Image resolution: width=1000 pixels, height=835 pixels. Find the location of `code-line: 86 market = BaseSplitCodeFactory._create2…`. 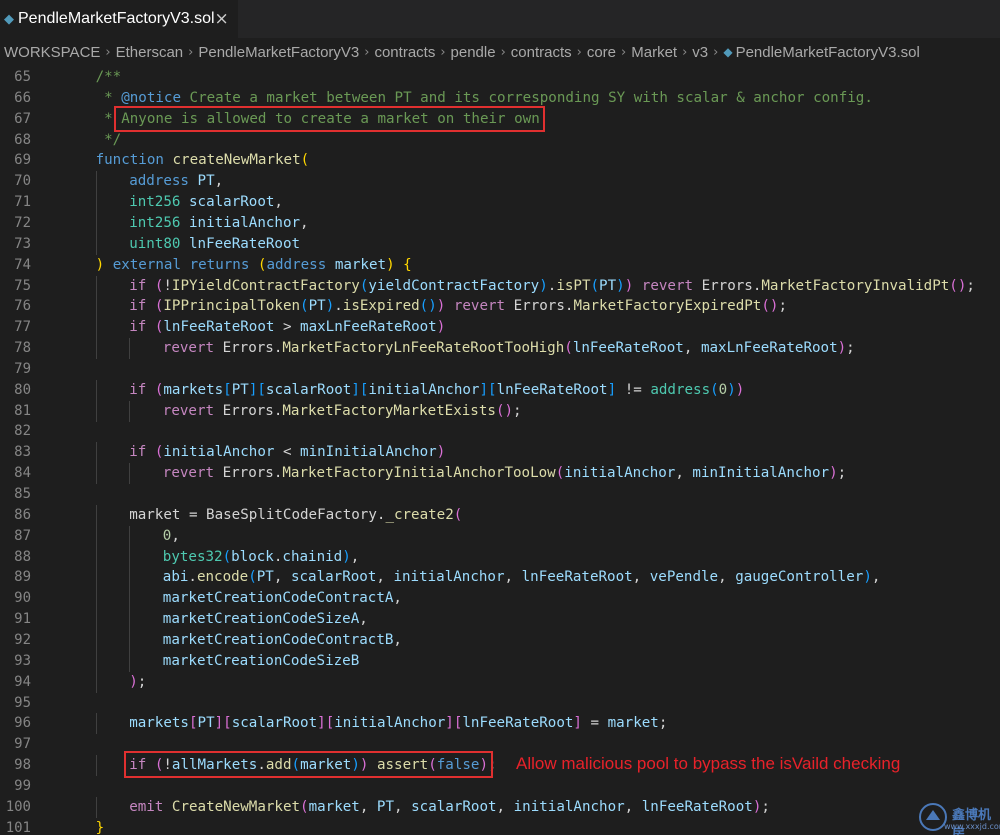

code-line: 86 market = BaseSplitCodeFactory._create2… is located at coordinates (500, 515).